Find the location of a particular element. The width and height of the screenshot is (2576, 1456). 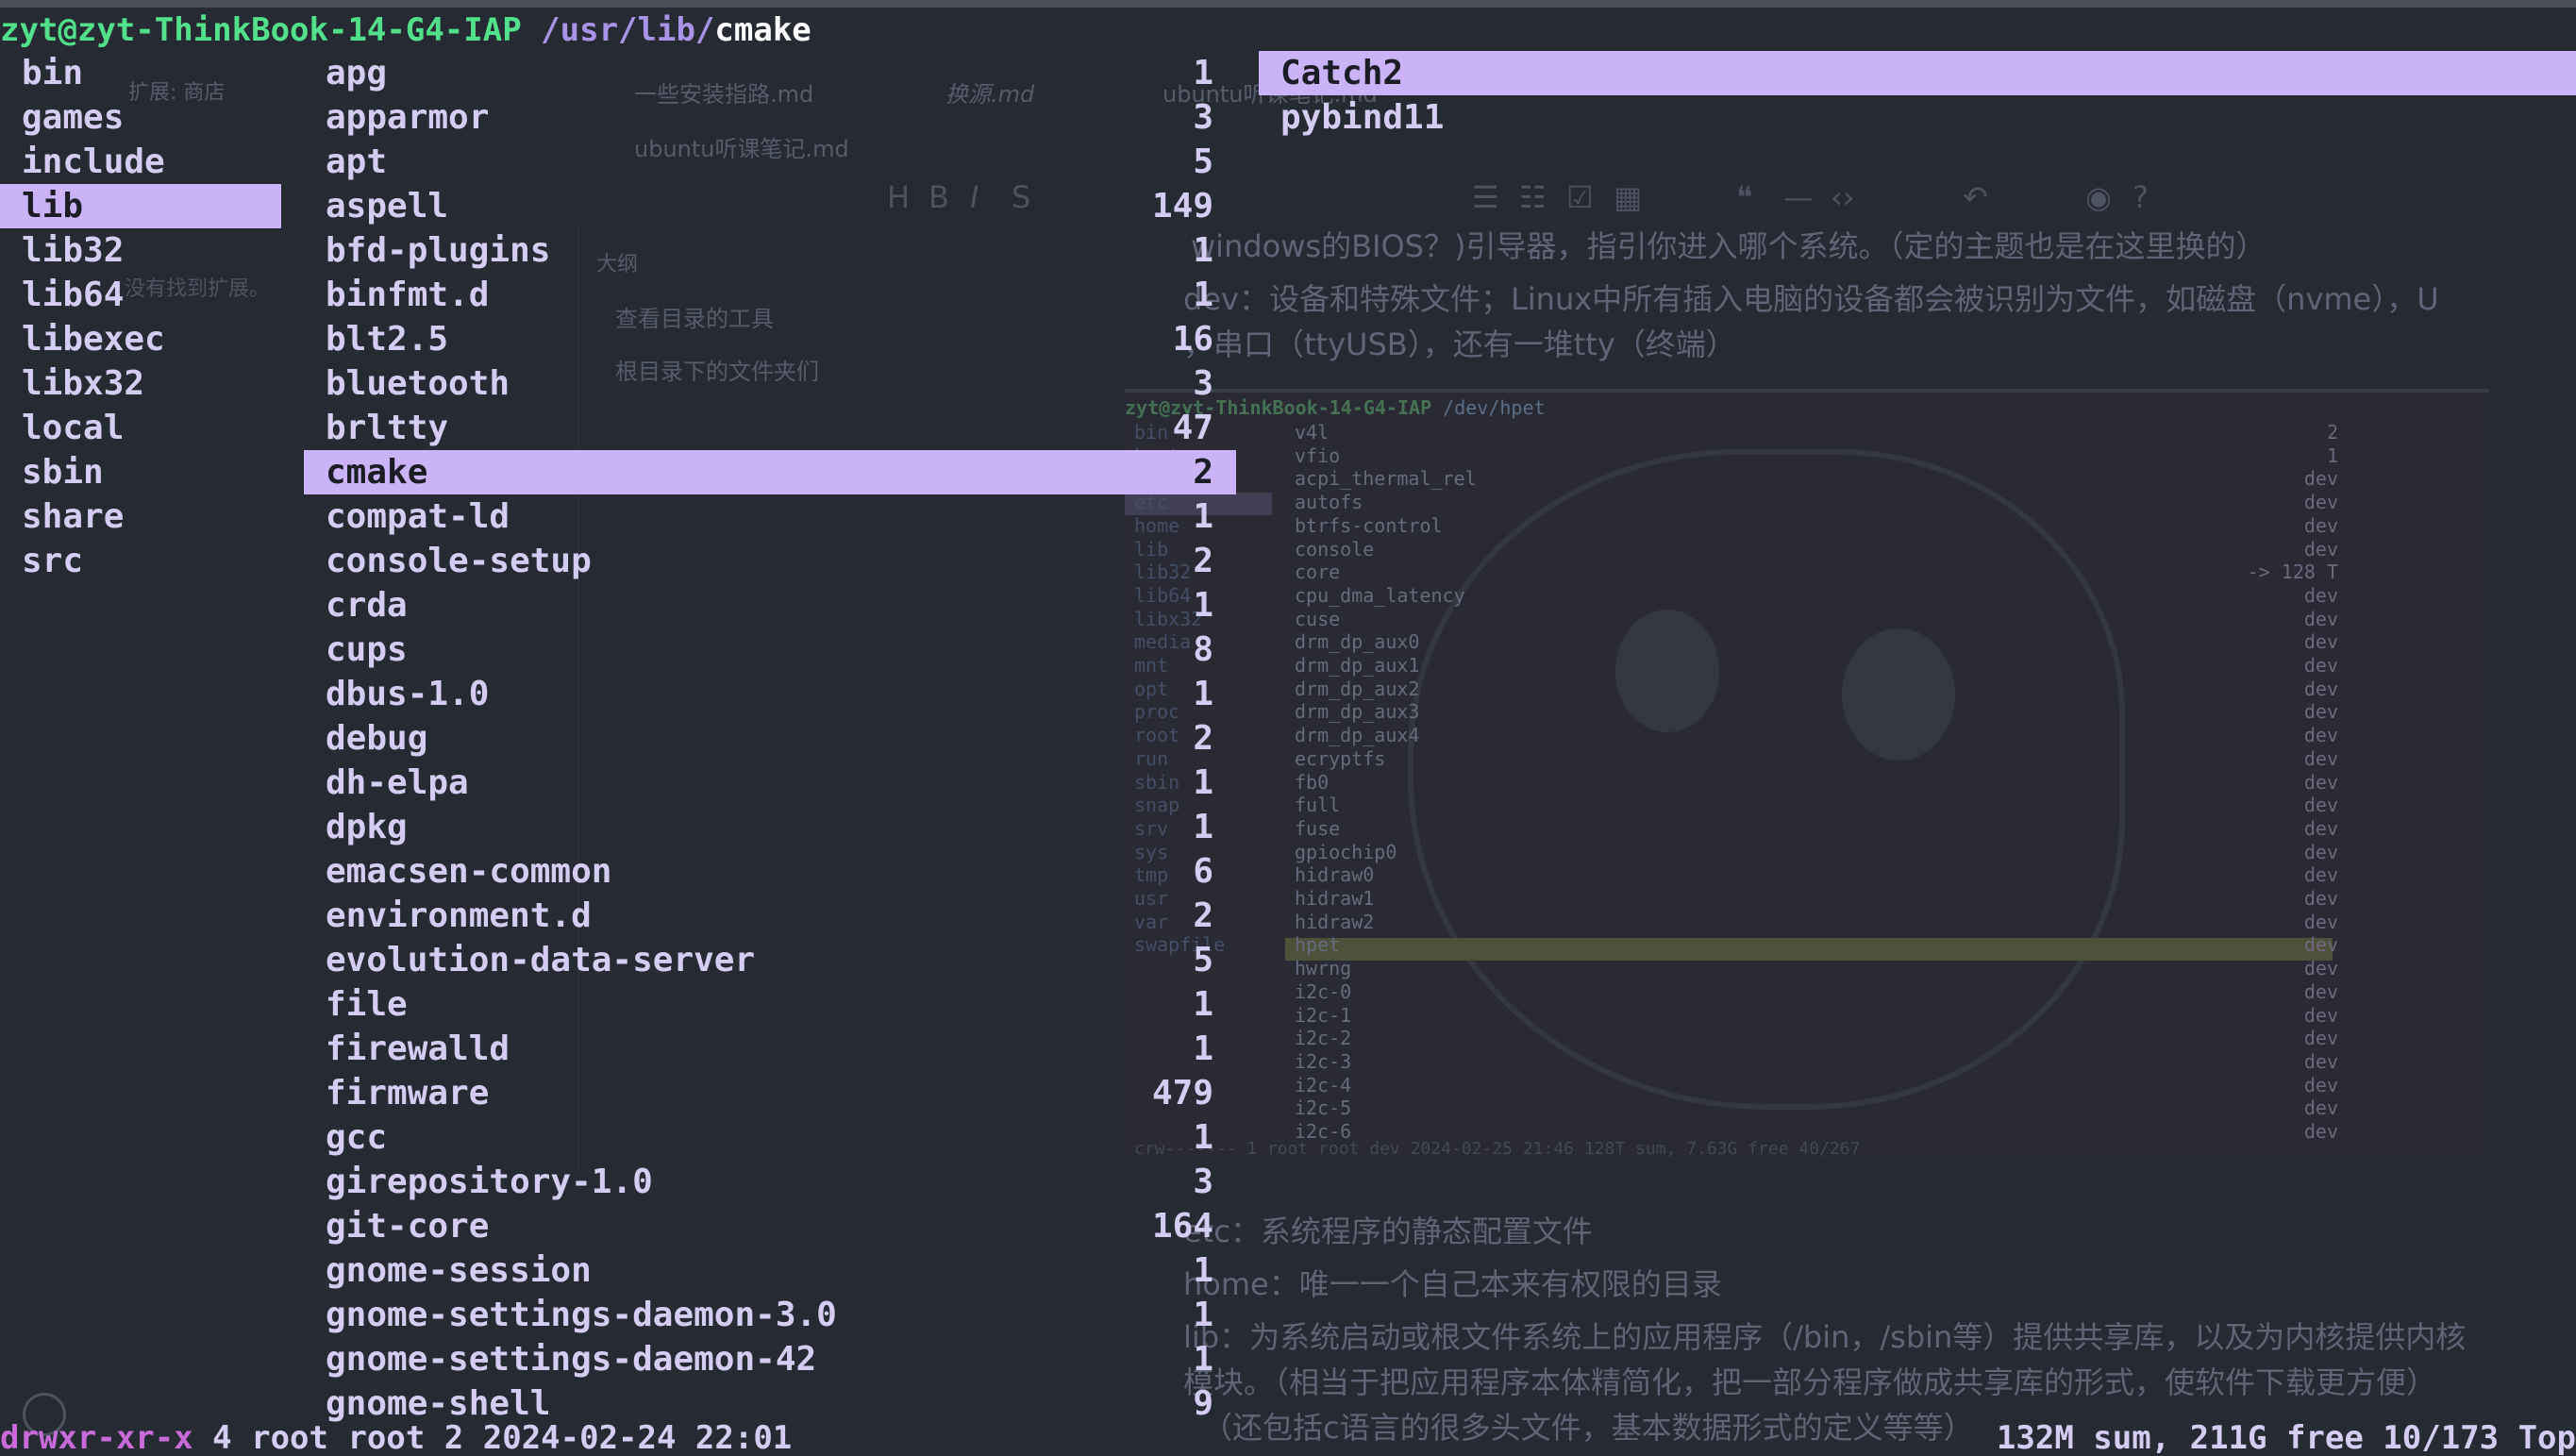

parent-dir-entry: games is located at coordinates (140, 118).